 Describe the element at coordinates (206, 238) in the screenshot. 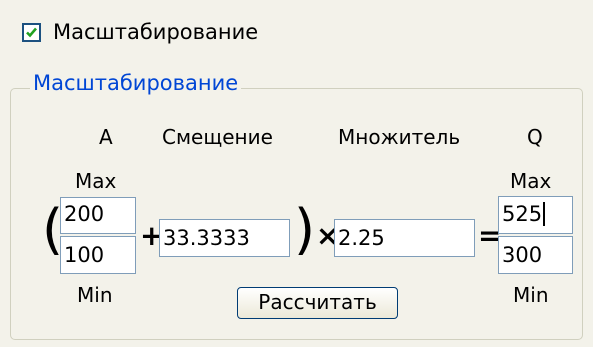

I see `offset-value: 33.3333` at that location.